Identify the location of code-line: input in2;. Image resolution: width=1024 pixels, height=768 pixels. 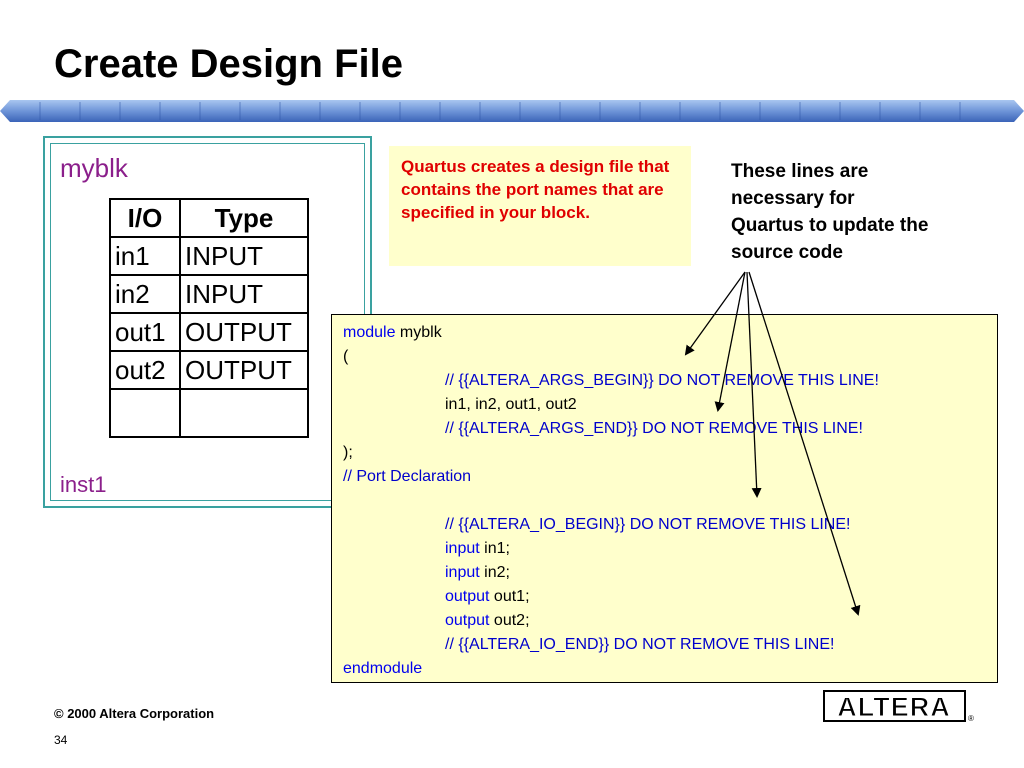
(670, 573).